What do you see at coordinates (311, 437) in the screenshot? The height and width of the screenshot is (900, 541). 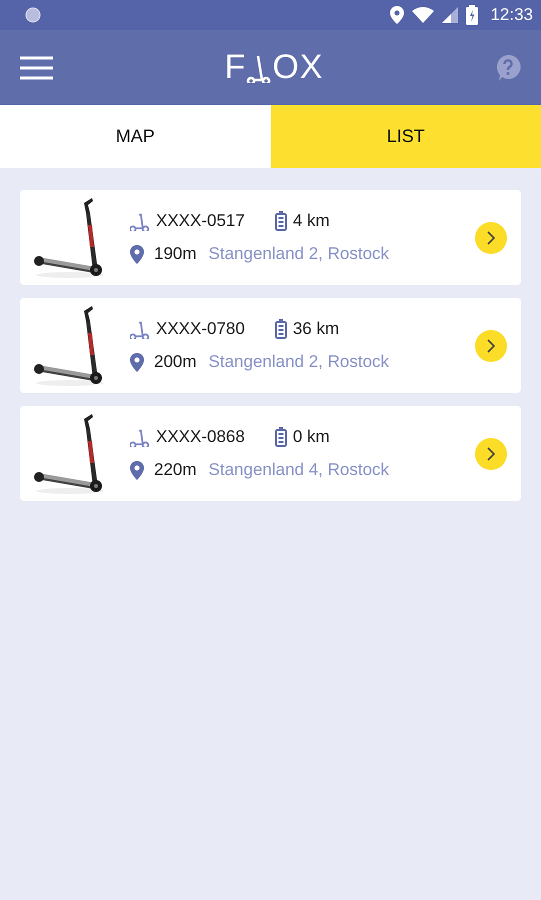 I see `range-text: 0 km` at bounding box center [311, 437].